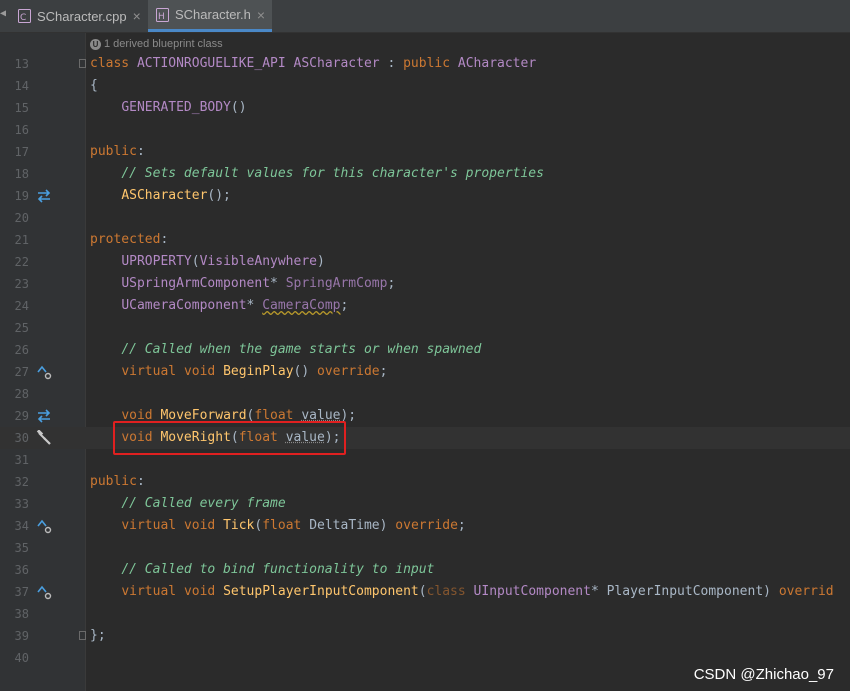  I want to click on code-line: 35, so click(425, 548).